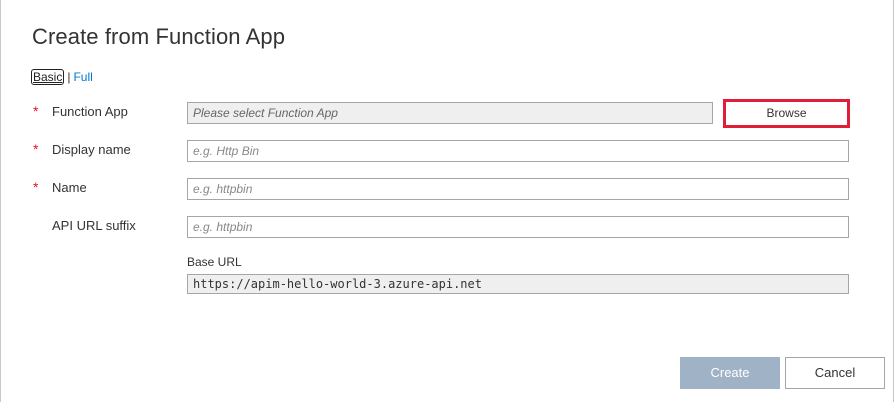  I want to click on name-input: e.g. httpbin, so click(518, 189).